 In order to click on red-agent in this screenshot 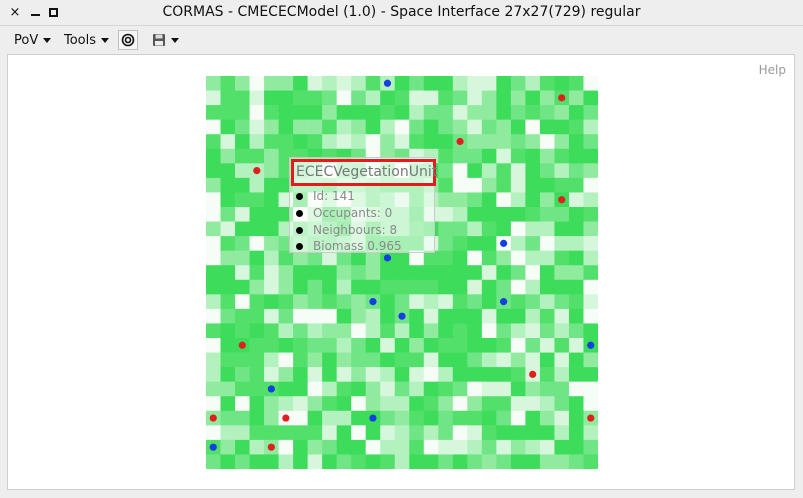, I will do `click(460, 141)`.